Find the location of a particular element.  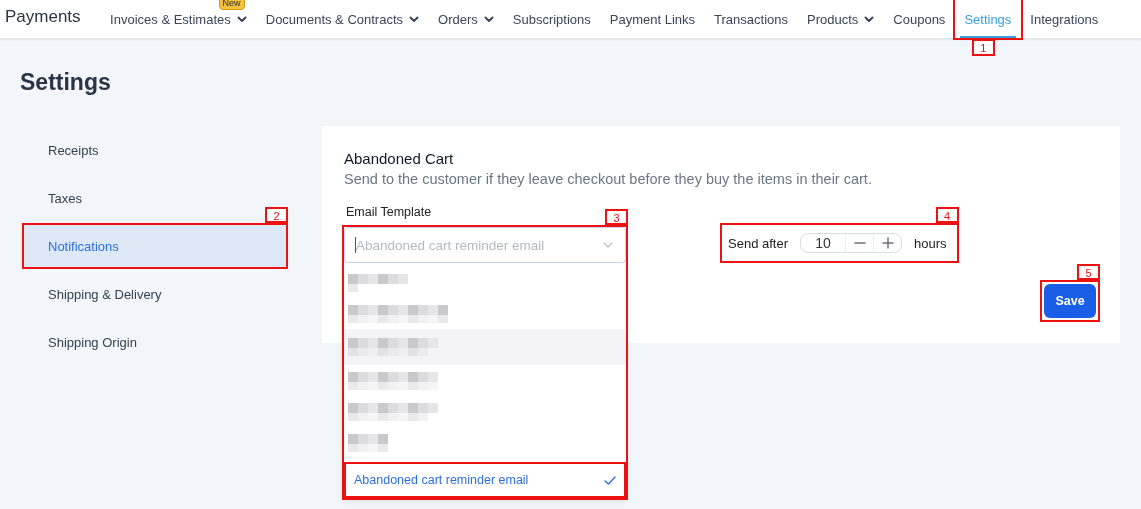

sidebar-item: Receipts is located at coordinates (155, 150).